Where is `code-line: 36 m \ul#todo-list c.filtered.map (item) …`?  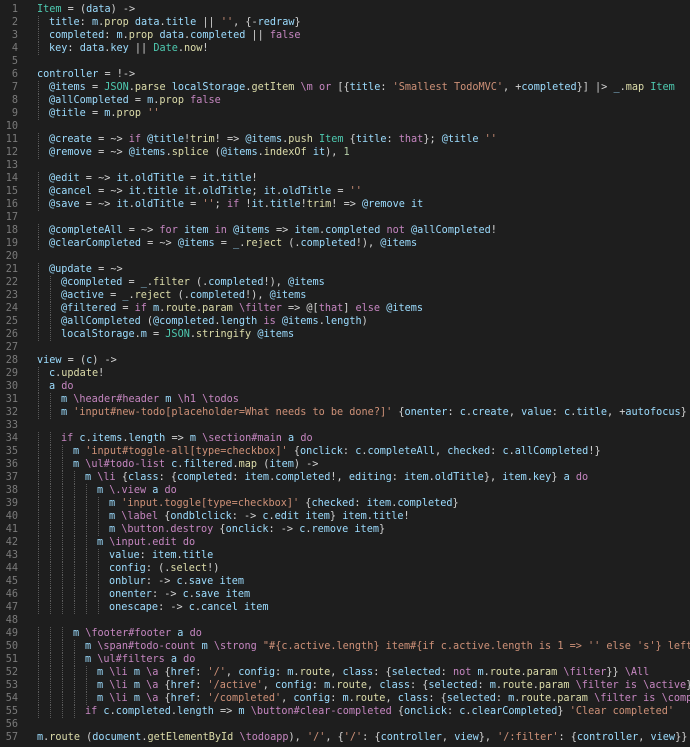
code-line: 36 m \ul#todo-list c.filtered.map (item) … is located at coordinates (345, 464).